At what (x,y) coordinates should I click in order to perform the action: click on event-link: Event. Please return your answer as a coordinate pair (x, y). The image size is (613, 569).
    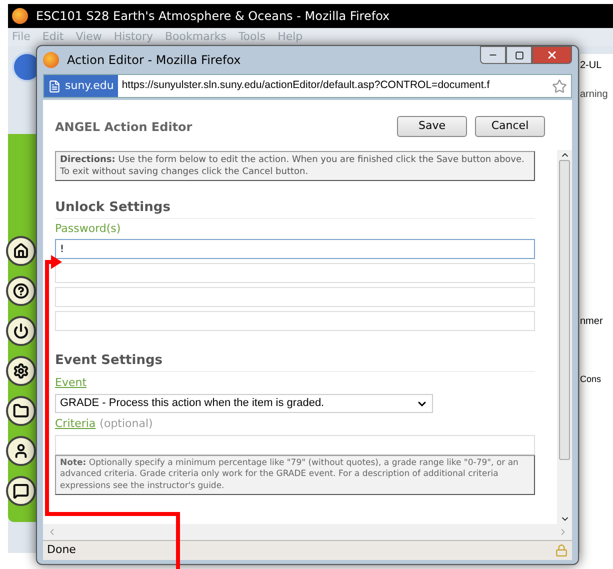
    Looking at the image, I should click on (71, 382).